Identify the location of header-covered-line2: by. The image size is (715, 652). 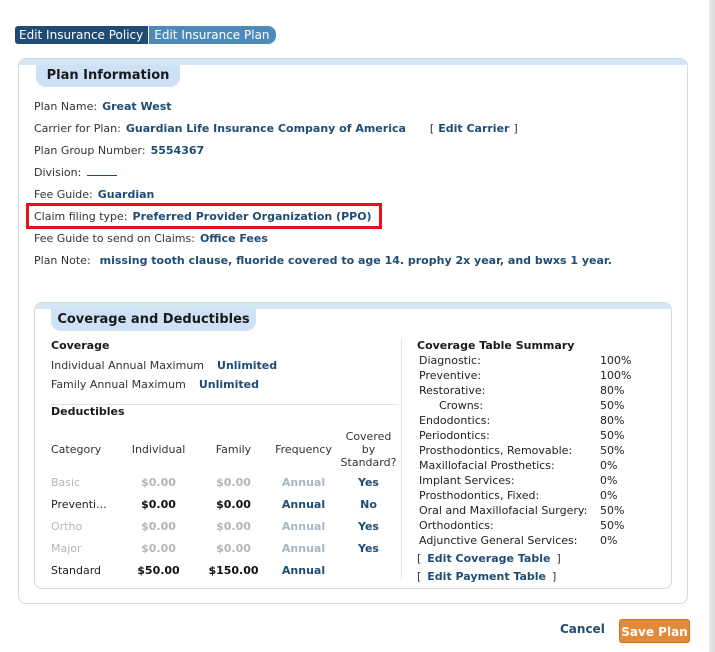
(368, 449).